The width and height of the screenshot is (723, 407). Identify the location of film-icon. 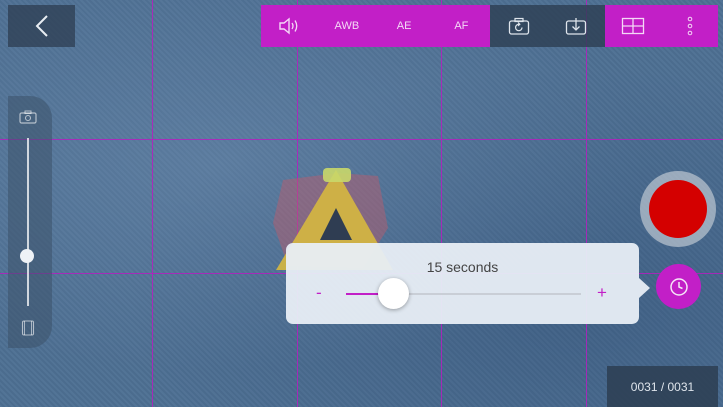
(28, 328).